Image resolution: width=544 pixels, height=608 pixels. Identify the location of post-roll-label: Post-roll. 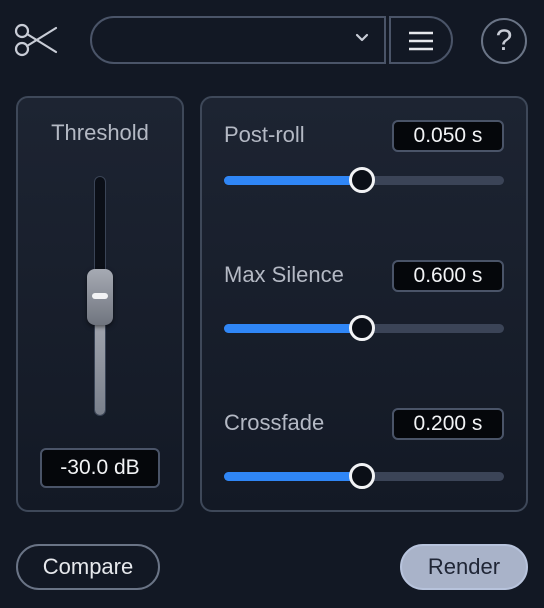
(264, 134).